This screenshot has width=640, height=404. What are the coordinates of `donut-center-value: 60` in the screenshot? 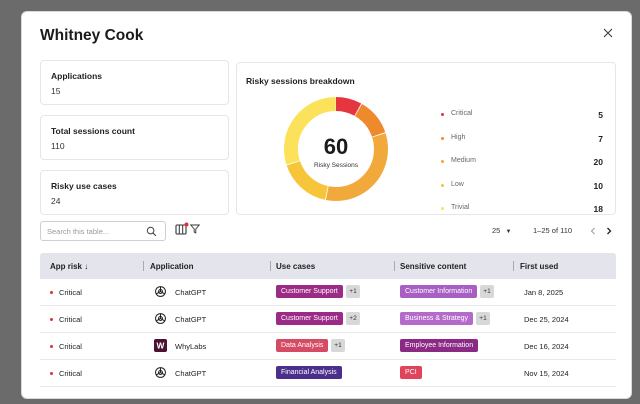 It's located at (336, 146).